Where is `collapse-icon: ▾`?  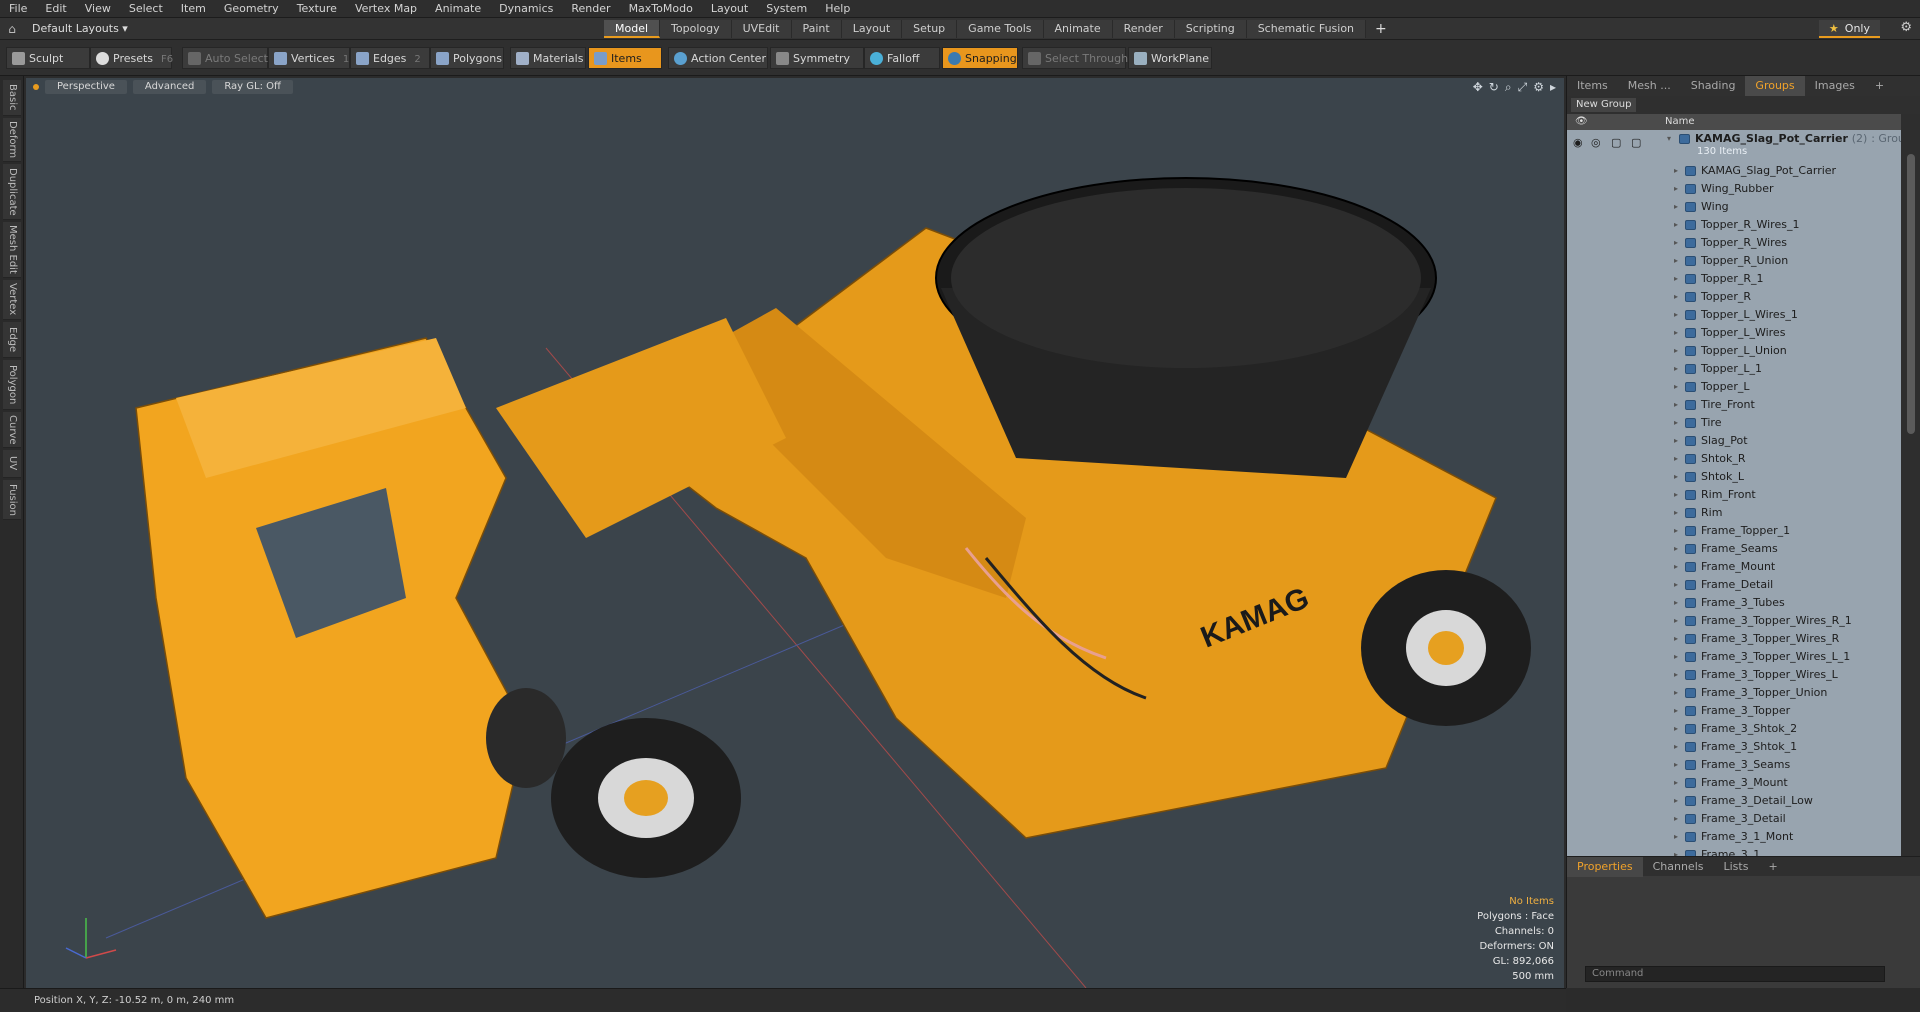
collapse-icon: ▾ is located at coordinates (1669, 139).